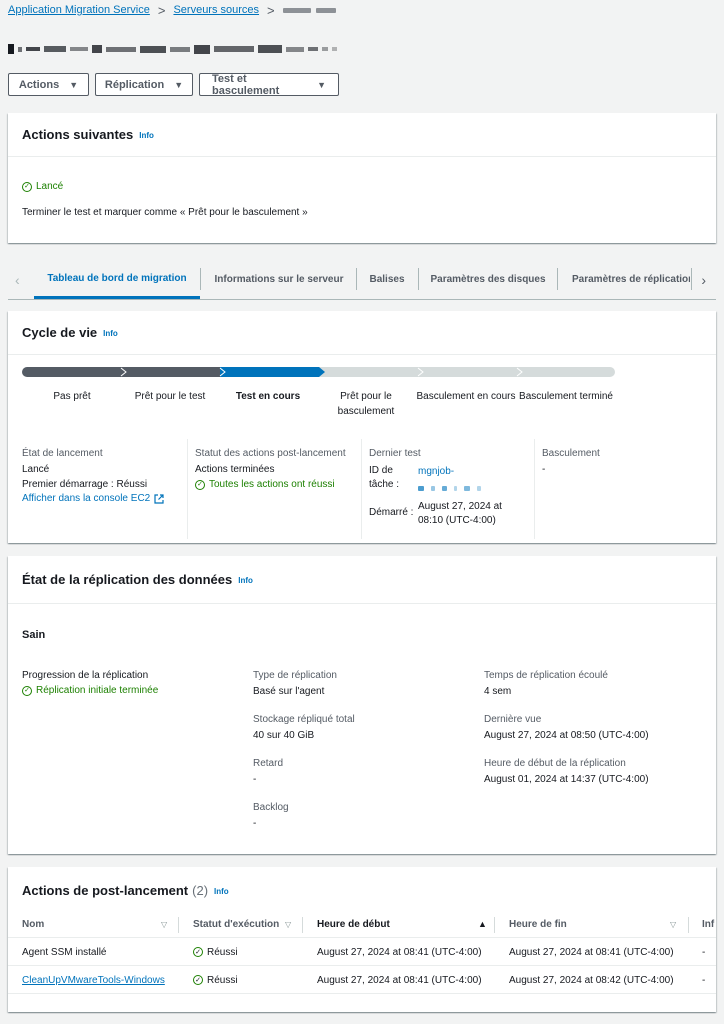 The width and height of the screenshot is (724, 1024). Describe the element at coordinates (105, 890) in the screenshot. I see `post-launch-title: Actions de post-lancement` at that location.